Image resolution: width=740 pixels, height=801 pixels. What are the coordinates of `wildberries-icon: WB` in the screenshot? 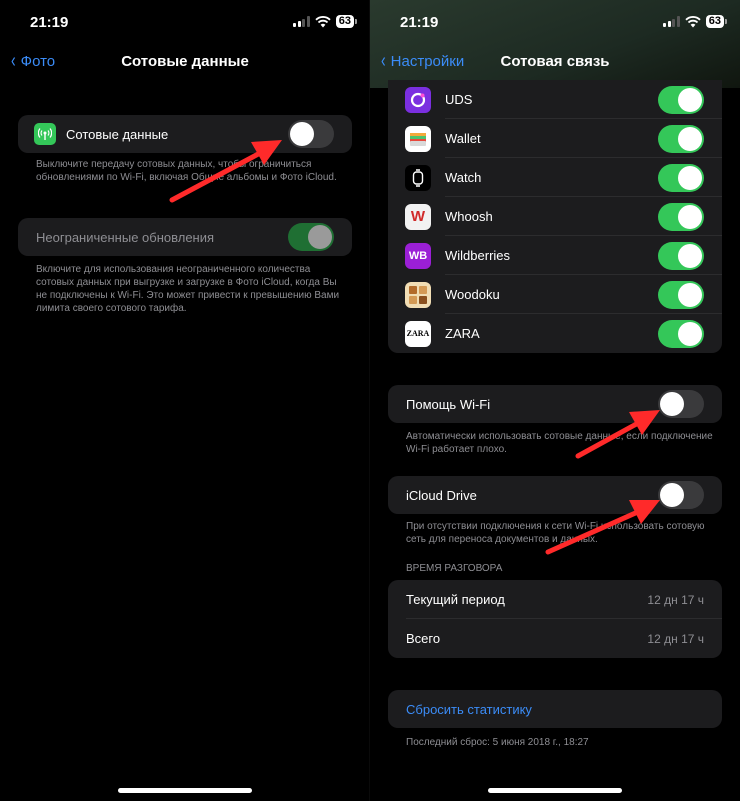 It's located at (418, 255).